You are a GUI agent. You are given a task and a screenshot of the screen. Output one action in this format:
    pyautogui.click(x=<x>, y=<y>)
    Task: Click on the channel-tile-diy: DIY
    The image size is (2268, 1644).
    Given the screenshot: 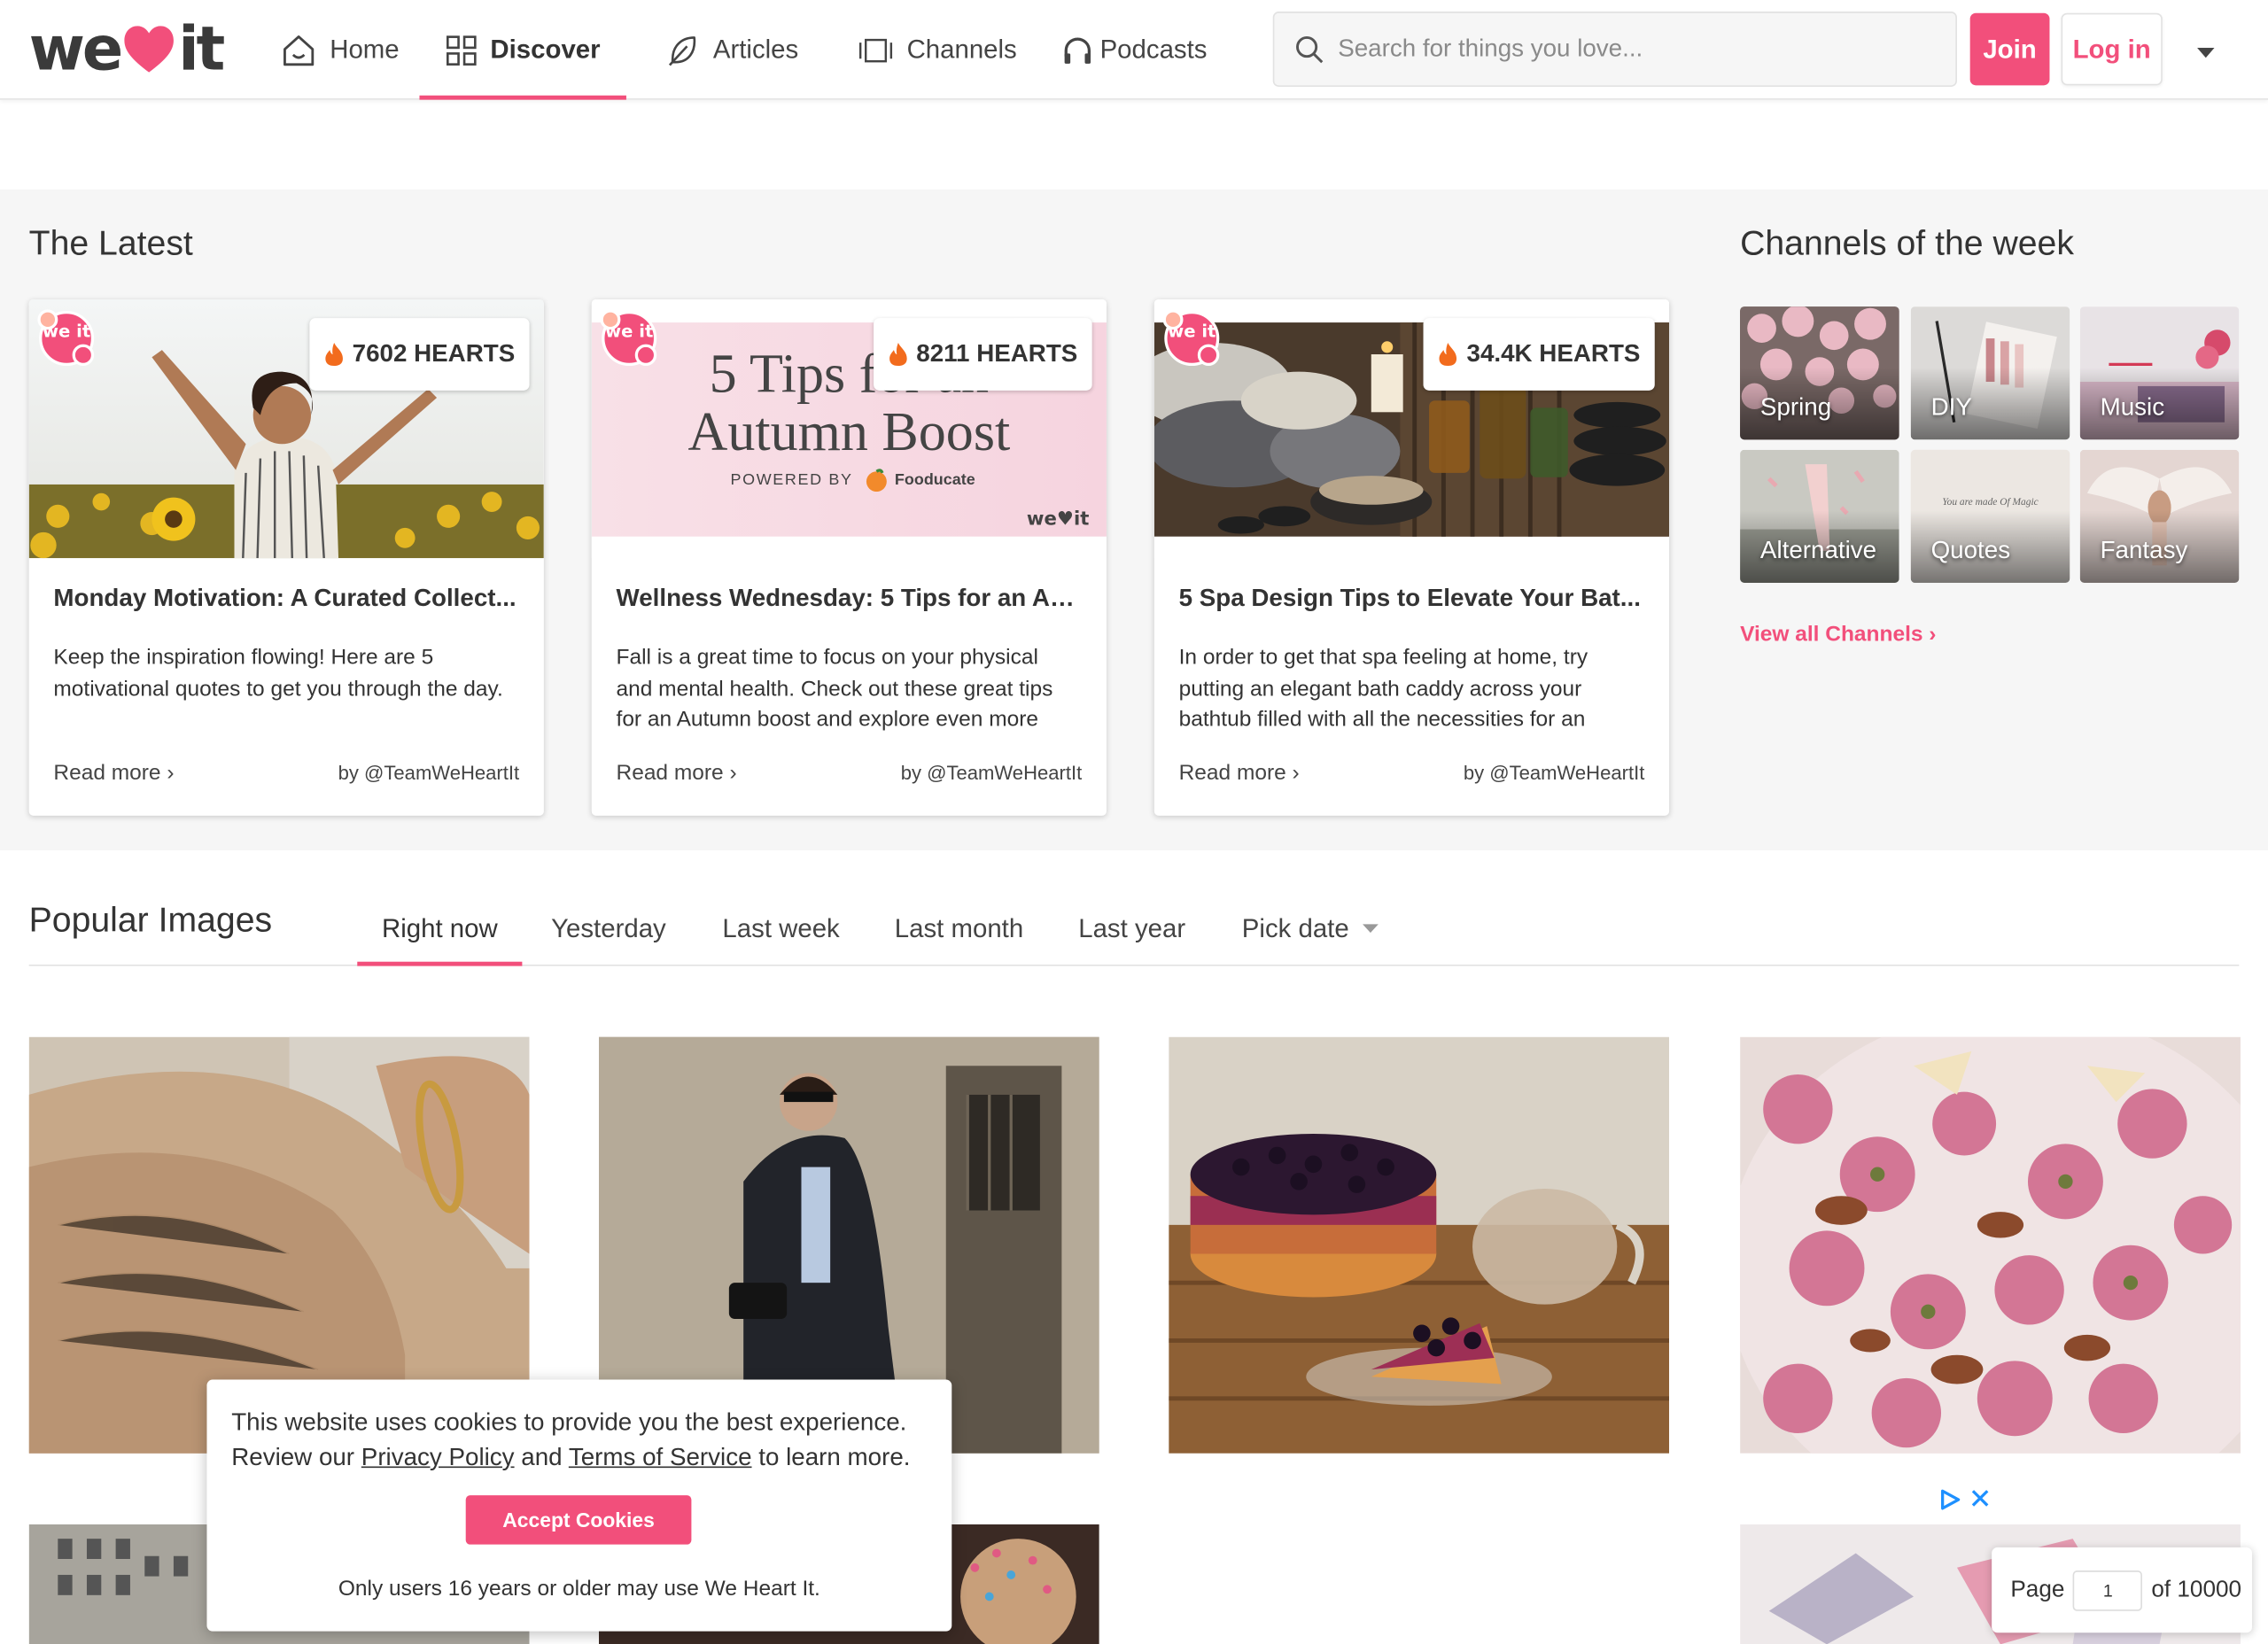 What is the action you would take?
    pyautogui.click(x=1990, y=373)
    